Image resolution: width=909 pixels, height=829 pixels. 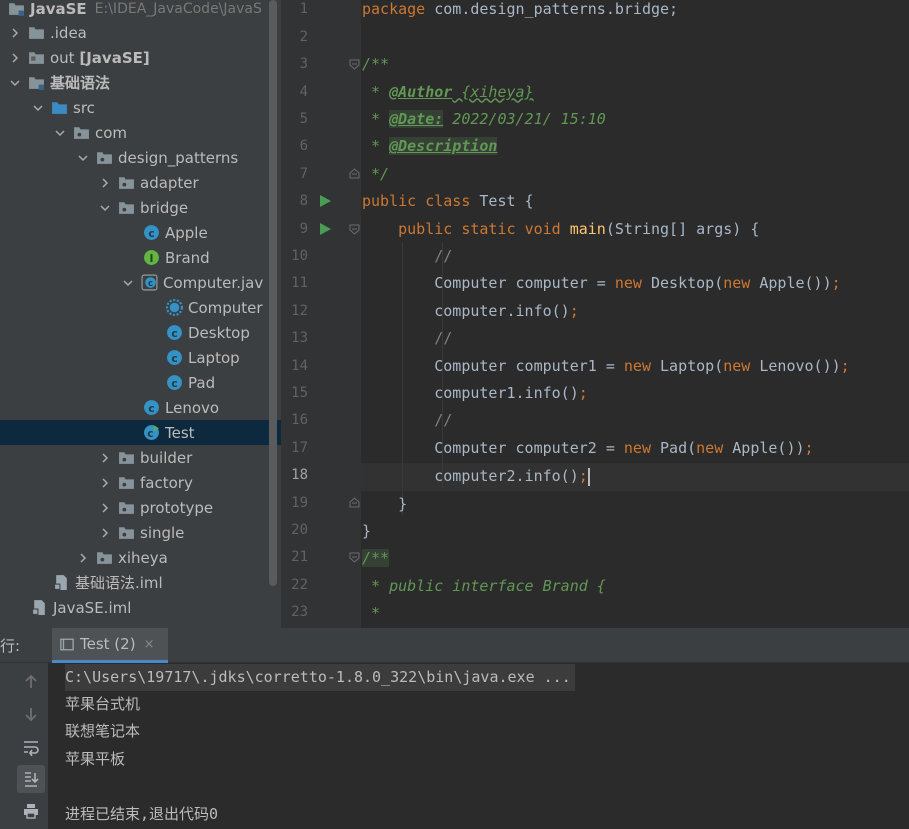 I want to click on tree-item-adapter: adapter, so click(x=140, y=182).